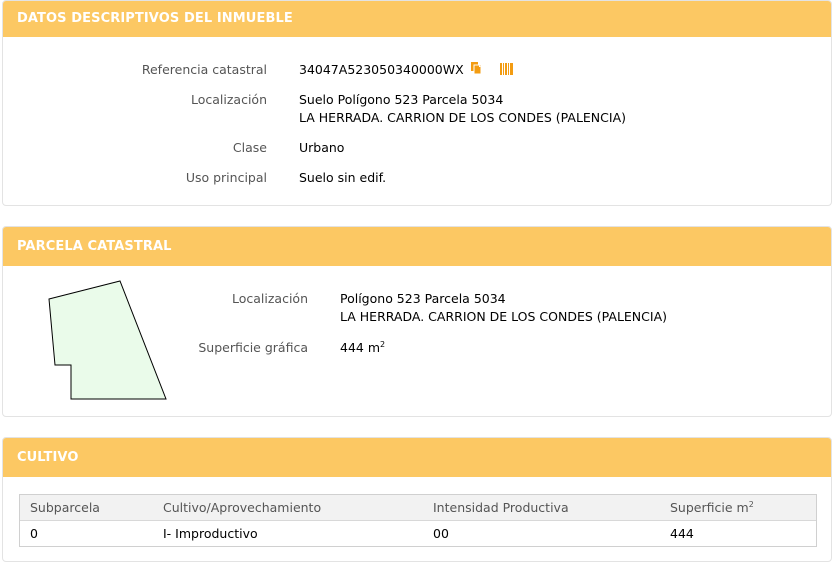  Describe the element at coordinates (709, 507) in the screenshot. I see `col-superficie-text: Superficie m` at that location.